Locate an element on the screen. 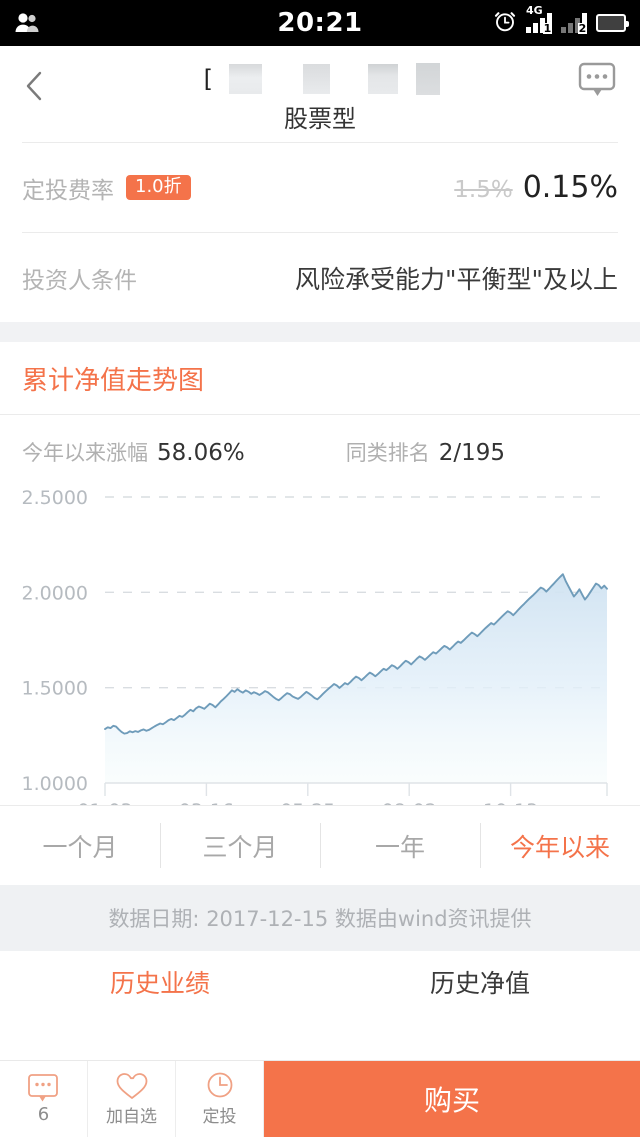 This screenshot has height=1137, width=640. nav-title-block: [ 股票型 is located at coordinates (320, 97).